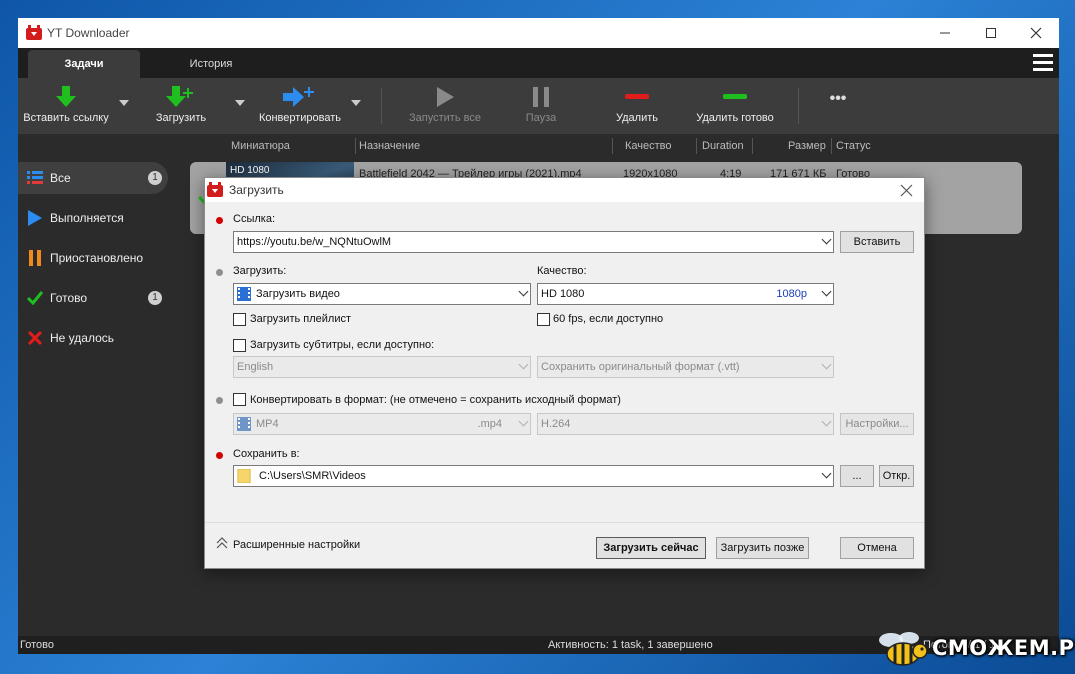  Describe the element at coordinates (179, 96) in the screenshot. I see `download-plus-icon` at that location.